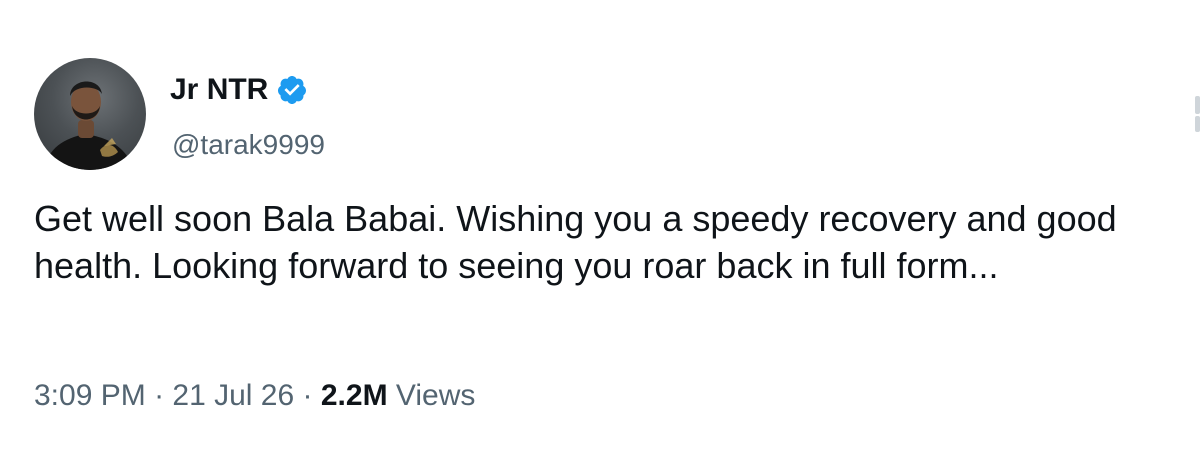  What do you see at coordinates (90, 395) in the screenshot?
I see `tweet-time: 3:09 PM` at bounding box center [90, 395].